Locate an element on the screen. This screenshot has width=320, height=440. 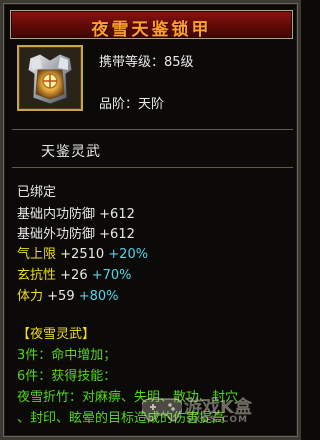
stat-bonus: +70% is located at coordinates (111, 275).